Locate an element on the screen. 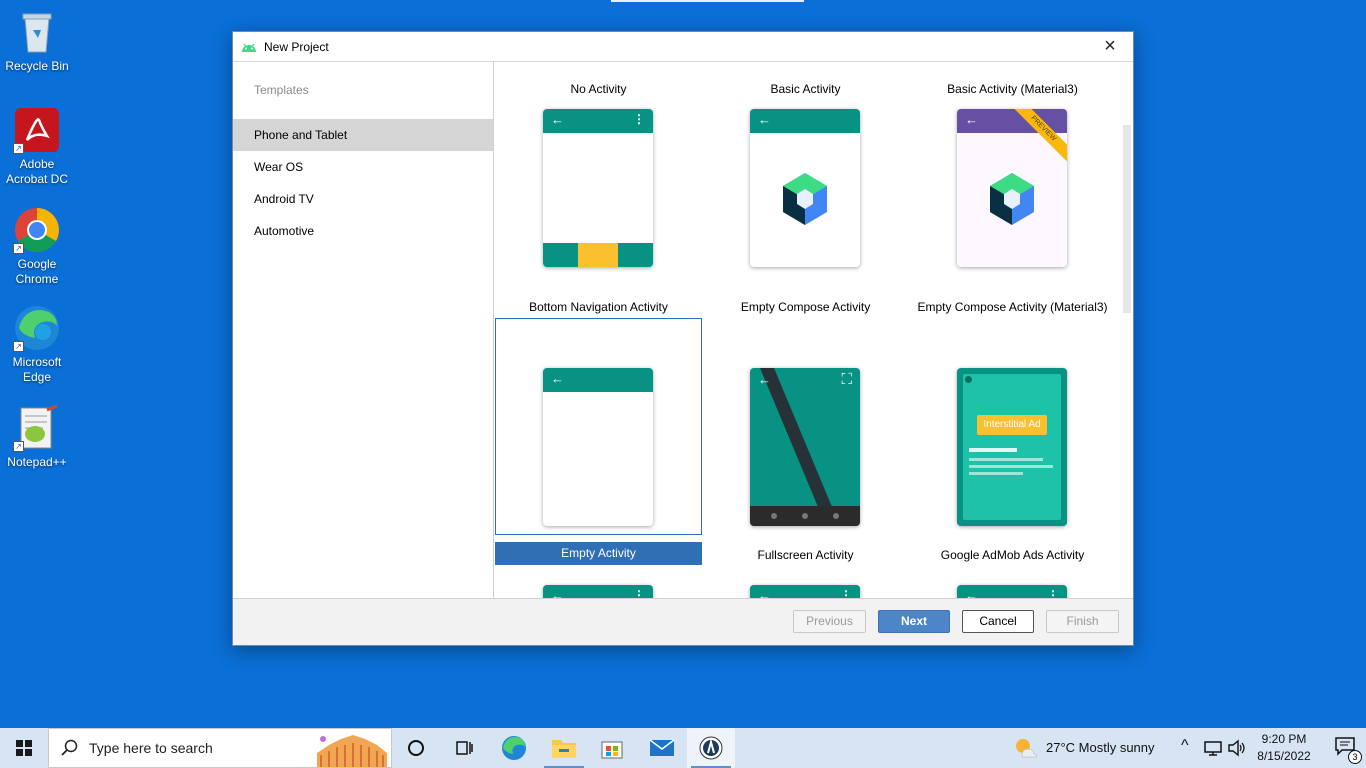  template-empty-activity-preview: ← is located at coordinates (598, 426).